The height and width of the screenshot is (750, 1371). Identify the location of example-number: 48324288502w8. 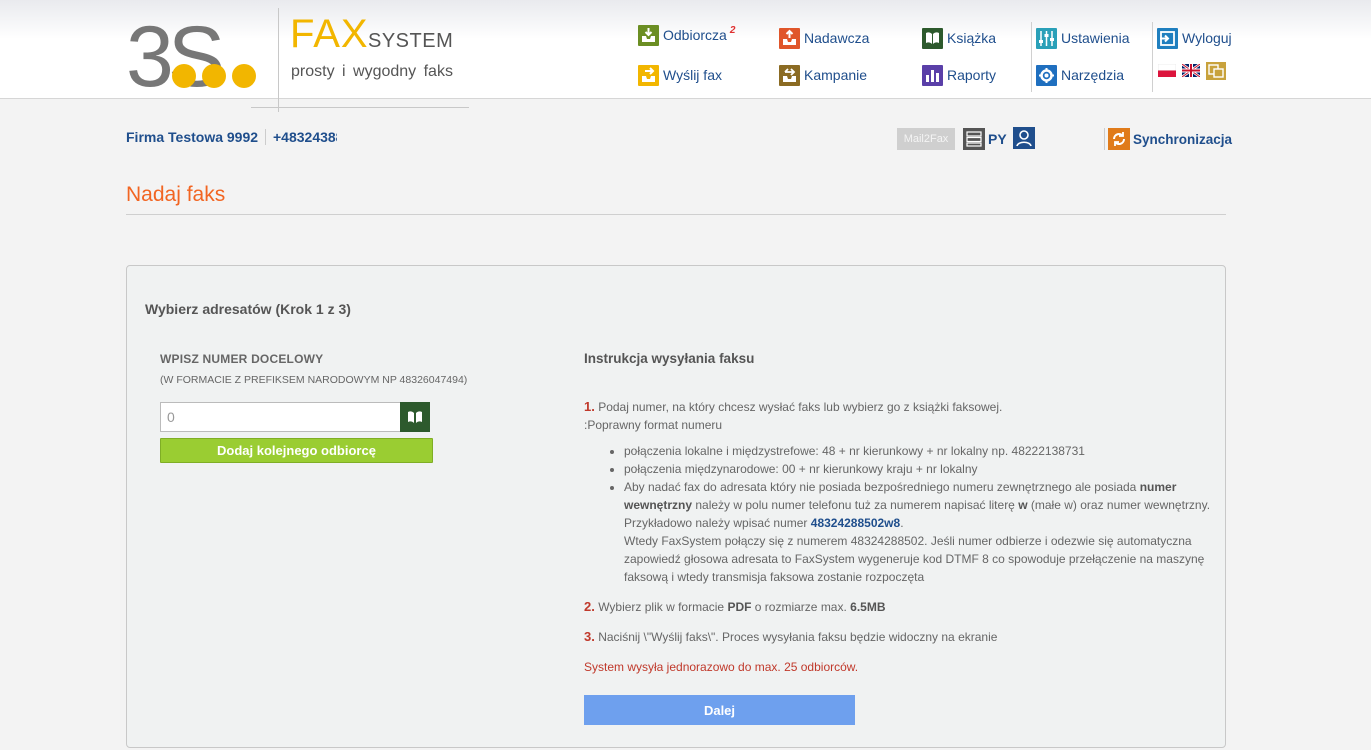
(855, 523).